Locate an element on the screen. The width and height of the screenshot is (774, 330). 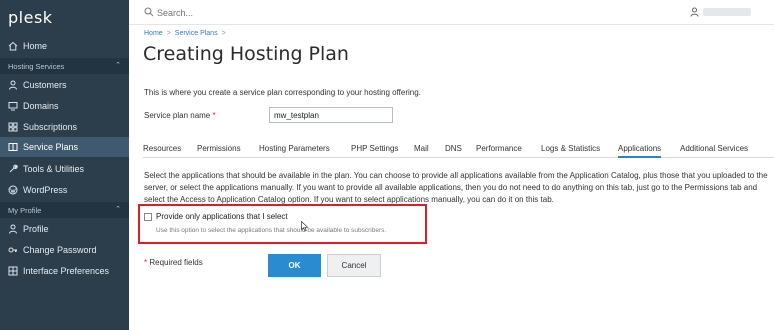
sidebar-item-tools: Tools & Utilities is located at coordinates (64, 169).